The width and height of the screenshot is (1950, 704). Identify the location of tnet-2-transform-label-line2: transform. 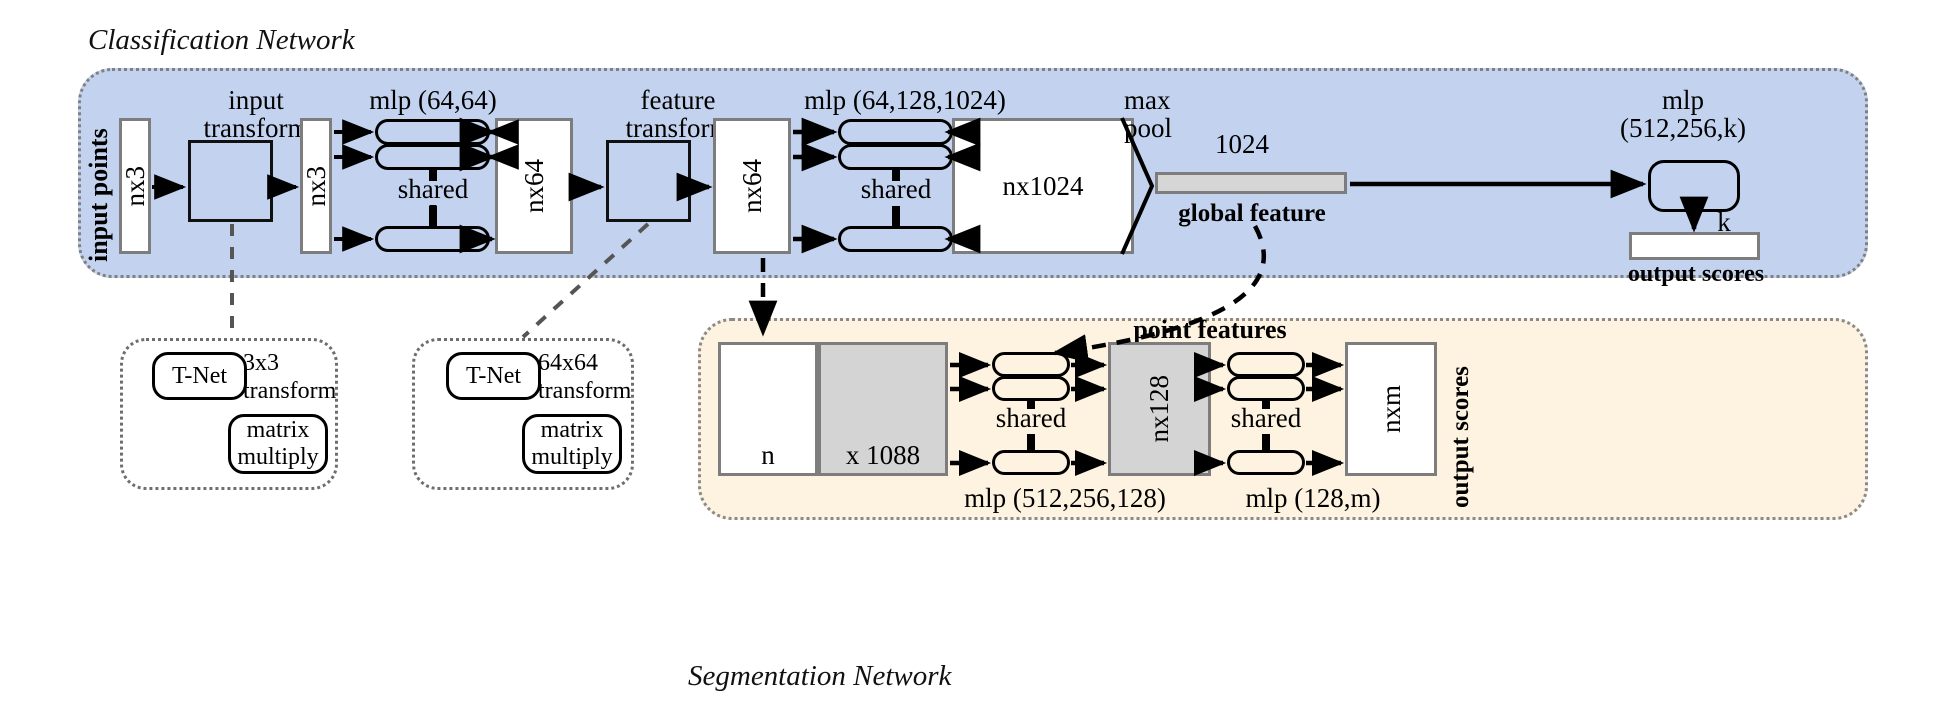
(585, 390).